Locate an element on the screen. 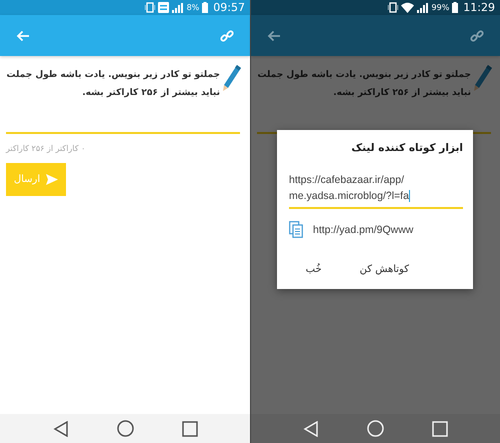  back-icon is located at coordinates (274, 36).